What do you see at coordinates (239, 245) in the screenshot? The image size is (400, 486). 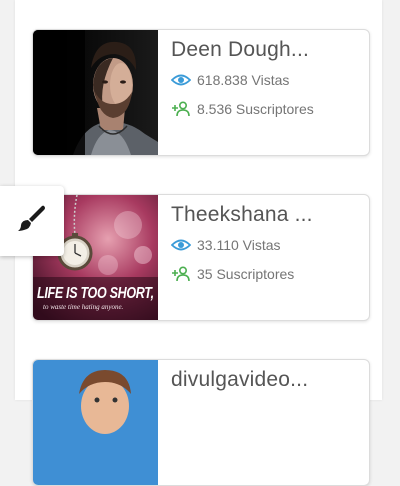 I see `views-count: 33.110 Vistas` at bounding box center [239, 245].